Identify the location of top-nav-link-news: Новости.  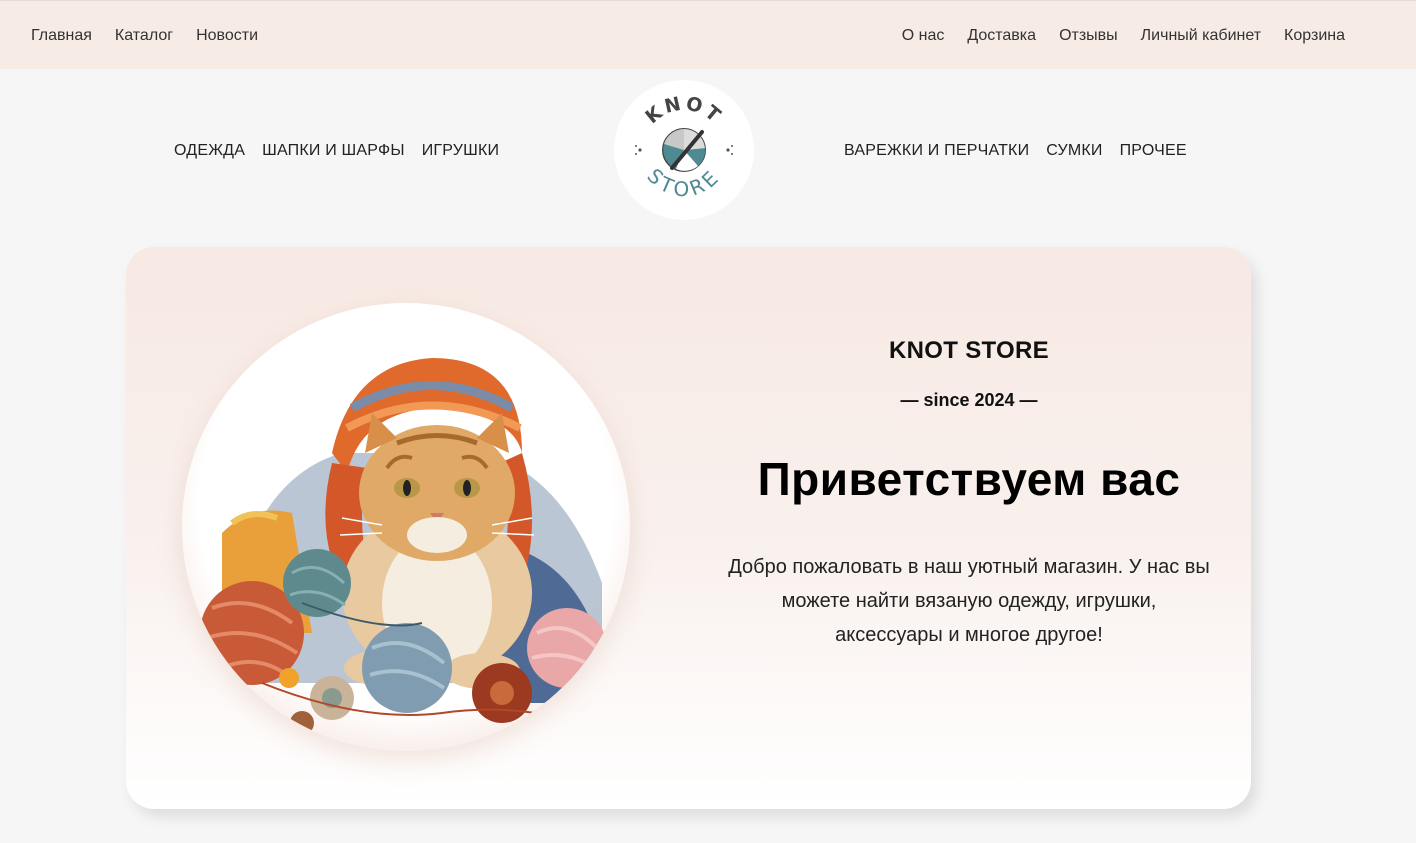
(227, 36).